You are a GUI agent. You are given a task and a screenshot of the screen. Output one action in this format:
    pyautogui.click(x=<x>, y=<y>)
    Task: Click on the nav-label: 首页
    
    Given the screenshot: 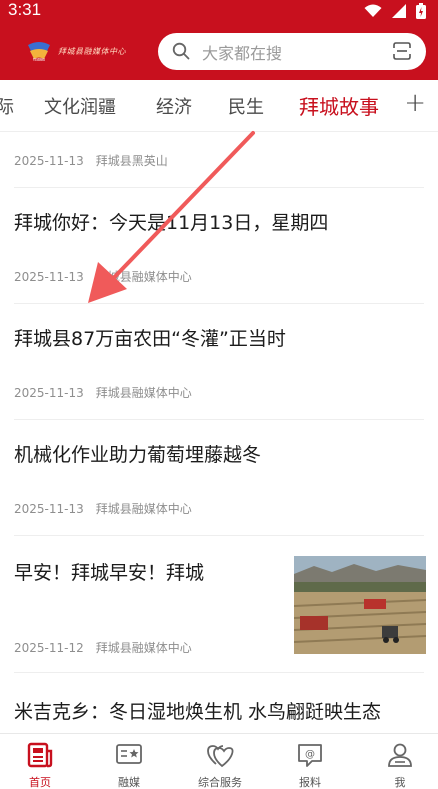 What is the action you would take?
    pyautogui.click(x=40, y=782)
    